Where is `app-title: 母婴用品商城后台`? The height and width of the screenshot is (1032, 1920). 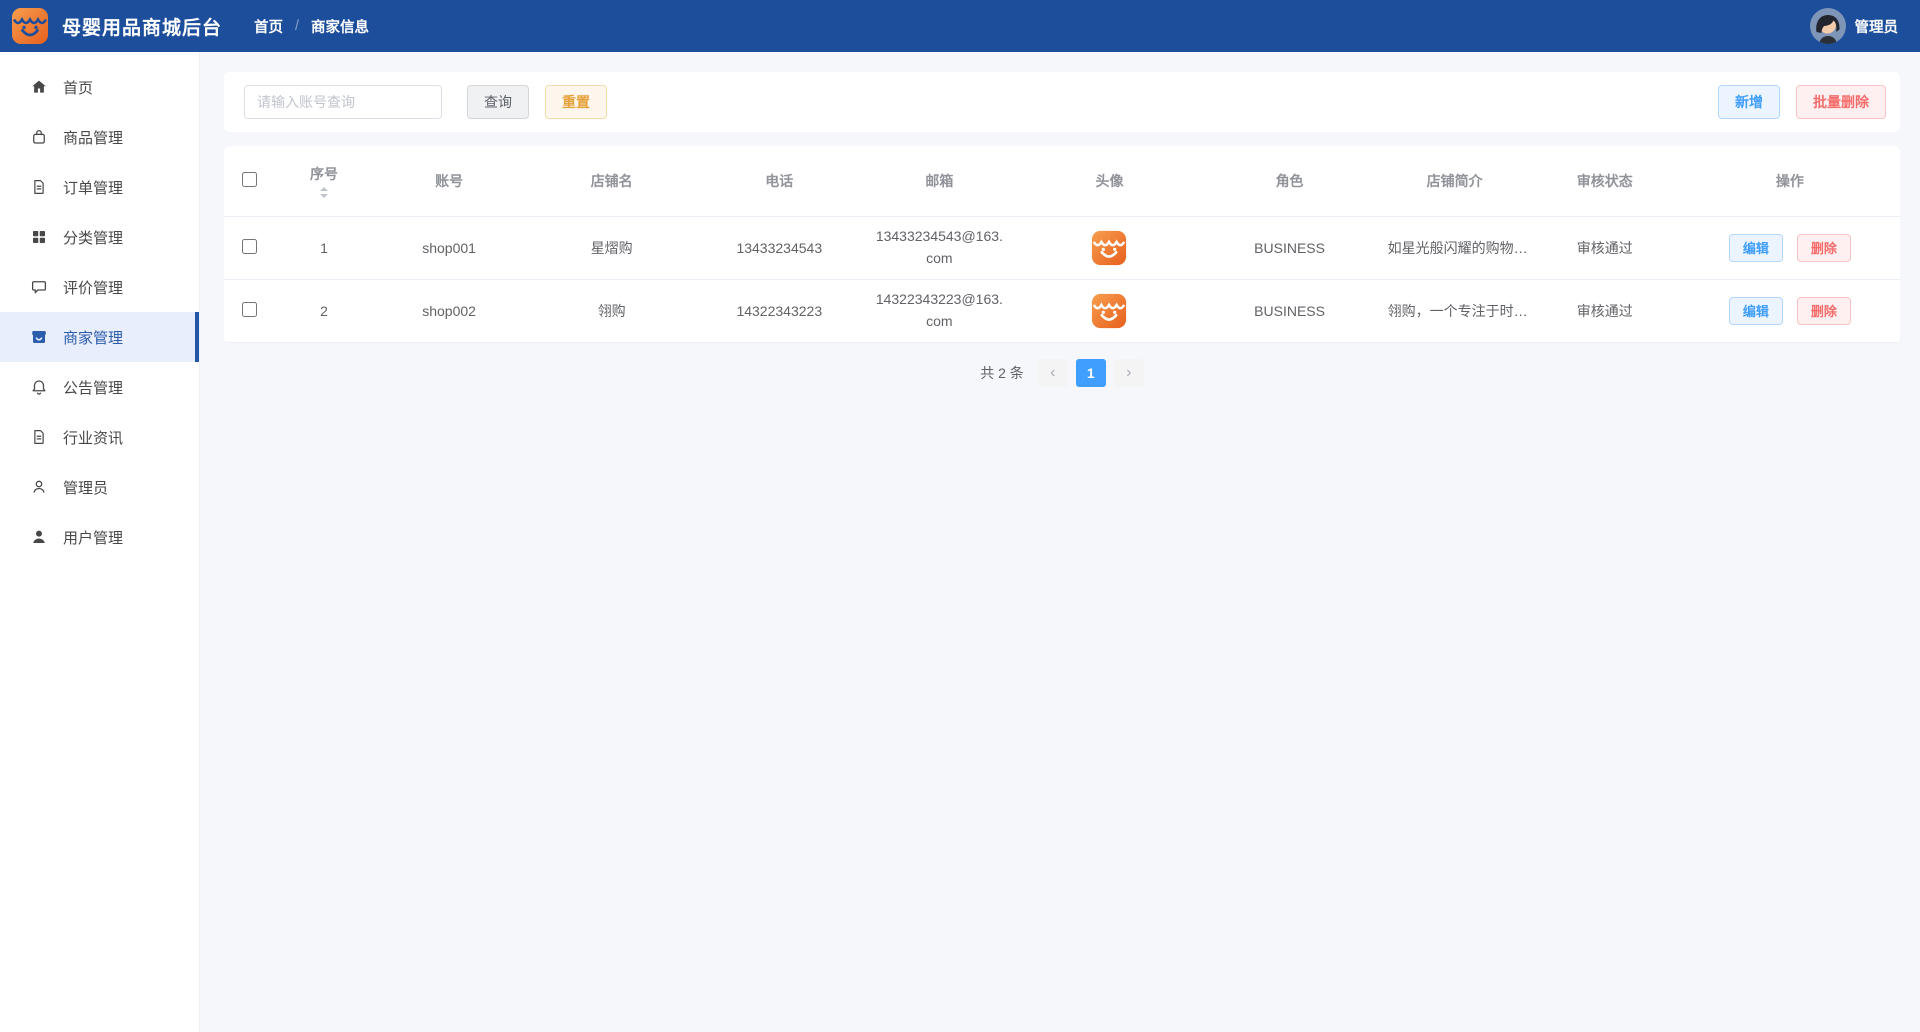 app-title: 母婴用品商城后台 is located at coordinates (142, 28).